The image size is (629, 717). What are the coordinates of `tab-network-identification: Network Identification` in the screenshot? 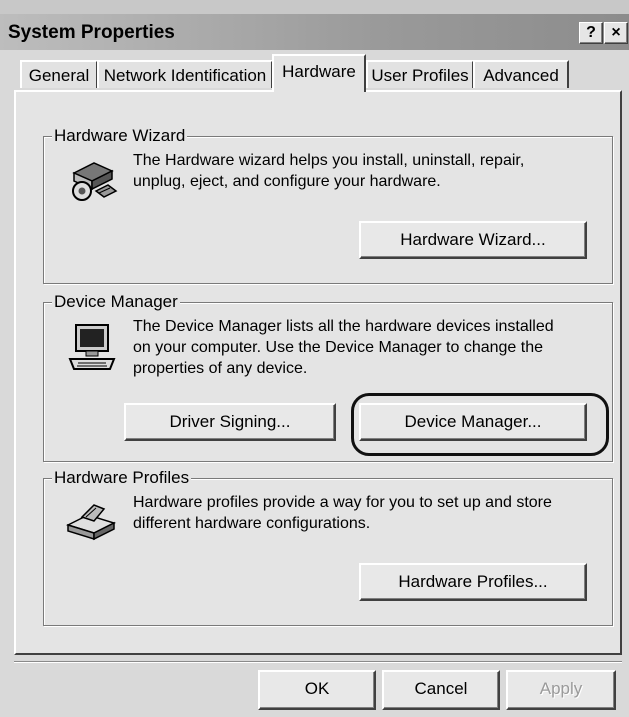 It's located at (185, 74).